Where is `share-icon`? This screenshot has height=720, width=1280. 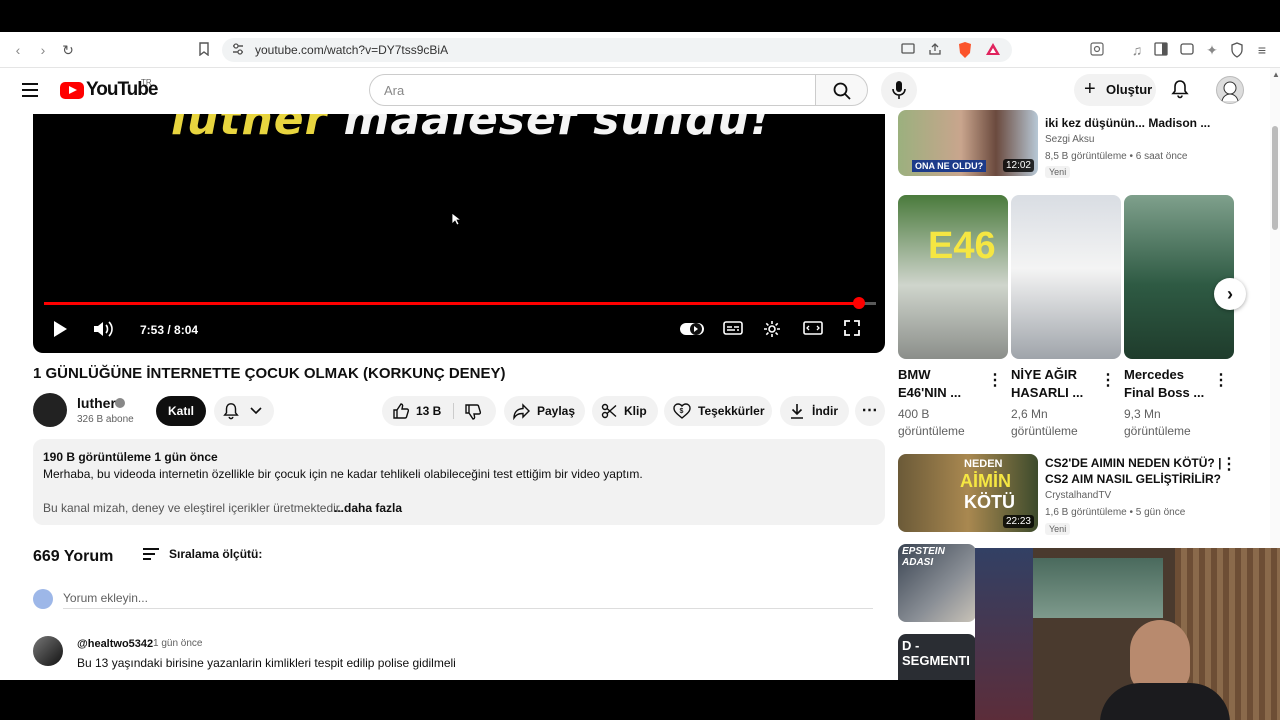
share-icon is located at coordinates (935, 50).